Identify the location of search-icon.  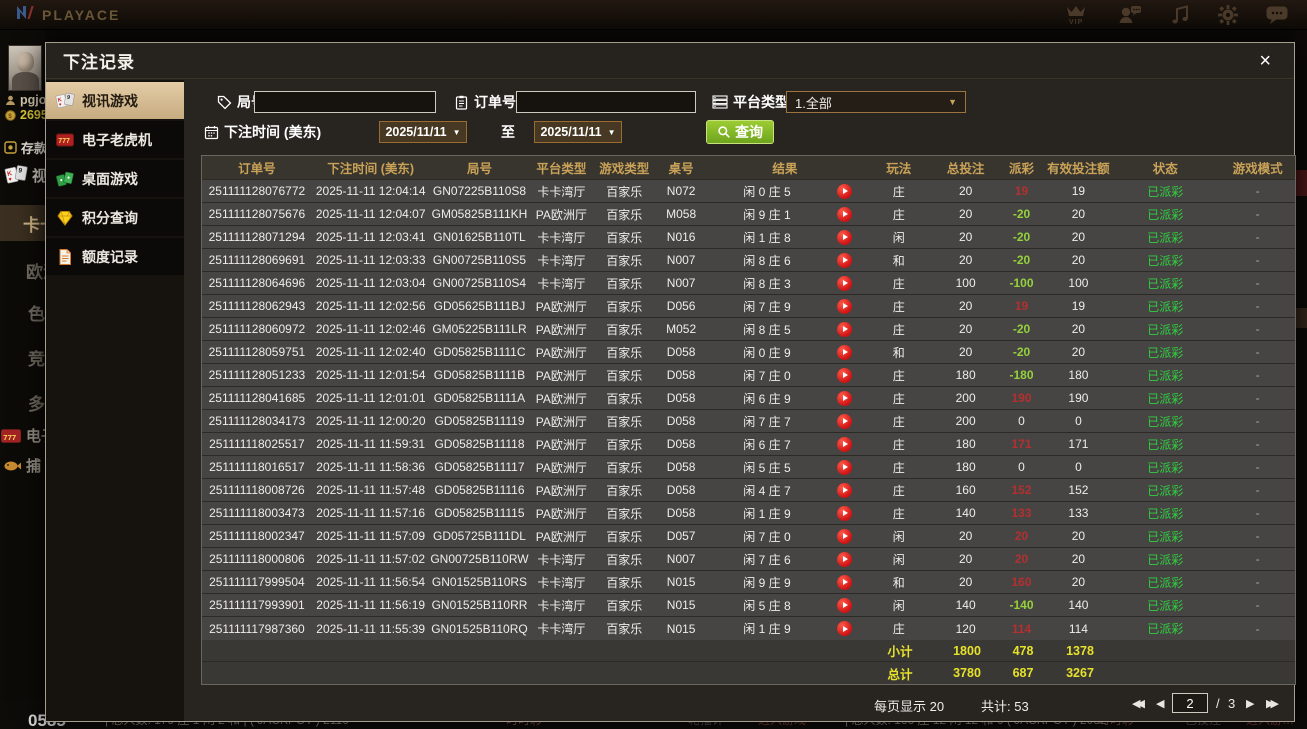
(724, 132).